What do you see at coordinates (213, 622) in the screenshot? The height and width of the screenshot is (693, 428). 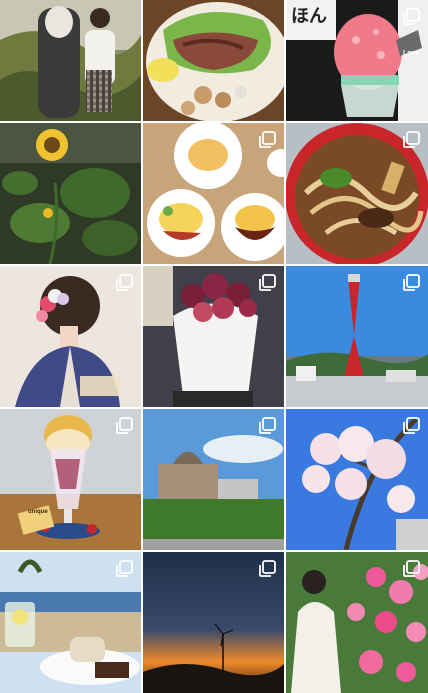 I see `tile-sunset-windmill` at bounding box center [213, 622].